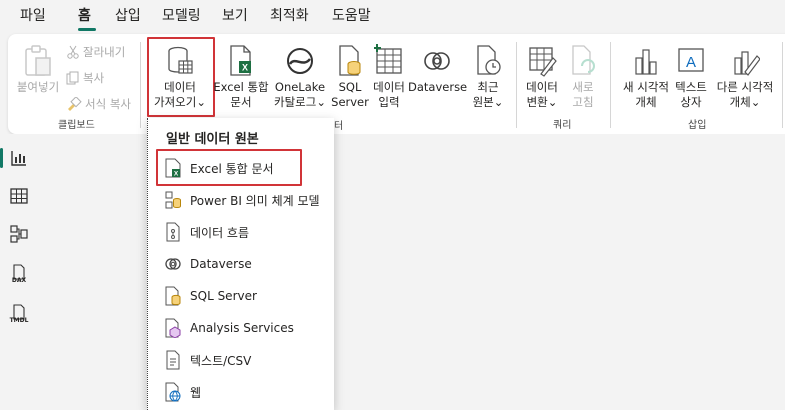  What do you see at coordinates (388, 59) in the screenshot?
I see `table-icon` at bounding box center [388, 59].